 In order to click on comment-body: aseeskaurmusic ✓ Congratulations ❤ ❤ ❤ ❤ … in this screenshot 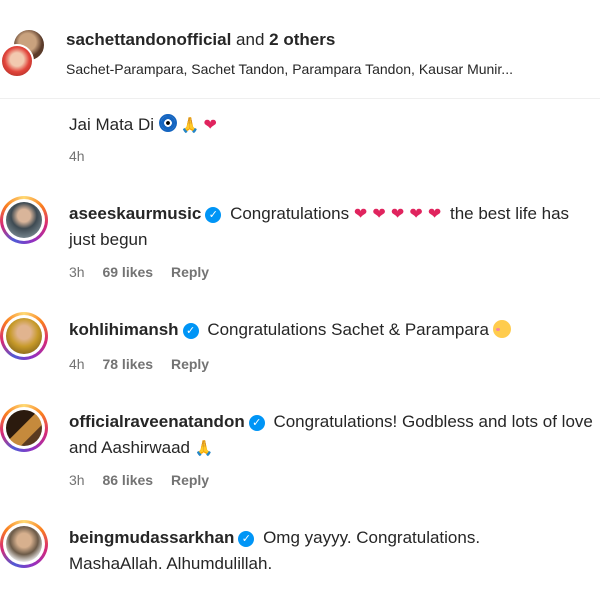, I will do `click(329, 227)`.